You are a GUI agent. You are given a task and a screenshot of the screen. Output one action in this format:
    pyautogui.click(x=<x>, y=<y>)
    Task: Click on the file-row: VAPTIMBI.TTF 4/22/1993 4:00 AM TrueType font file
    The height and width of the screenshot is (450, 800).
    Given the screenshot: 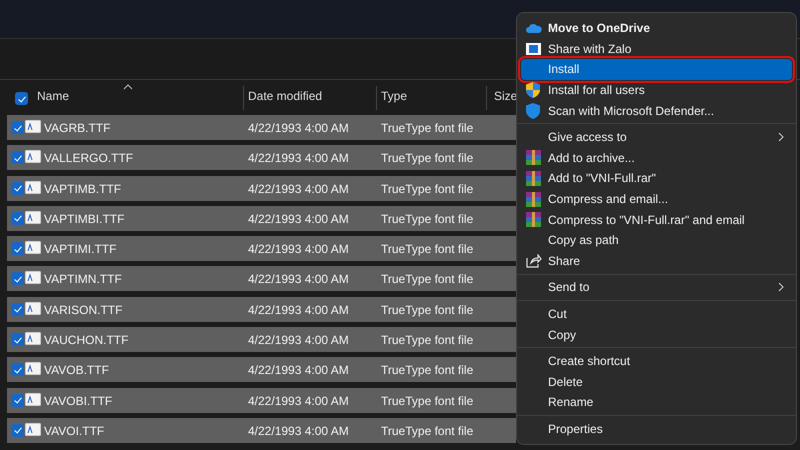 What is the action you would take?
    pyautogui.click(x=261, y=218)
    